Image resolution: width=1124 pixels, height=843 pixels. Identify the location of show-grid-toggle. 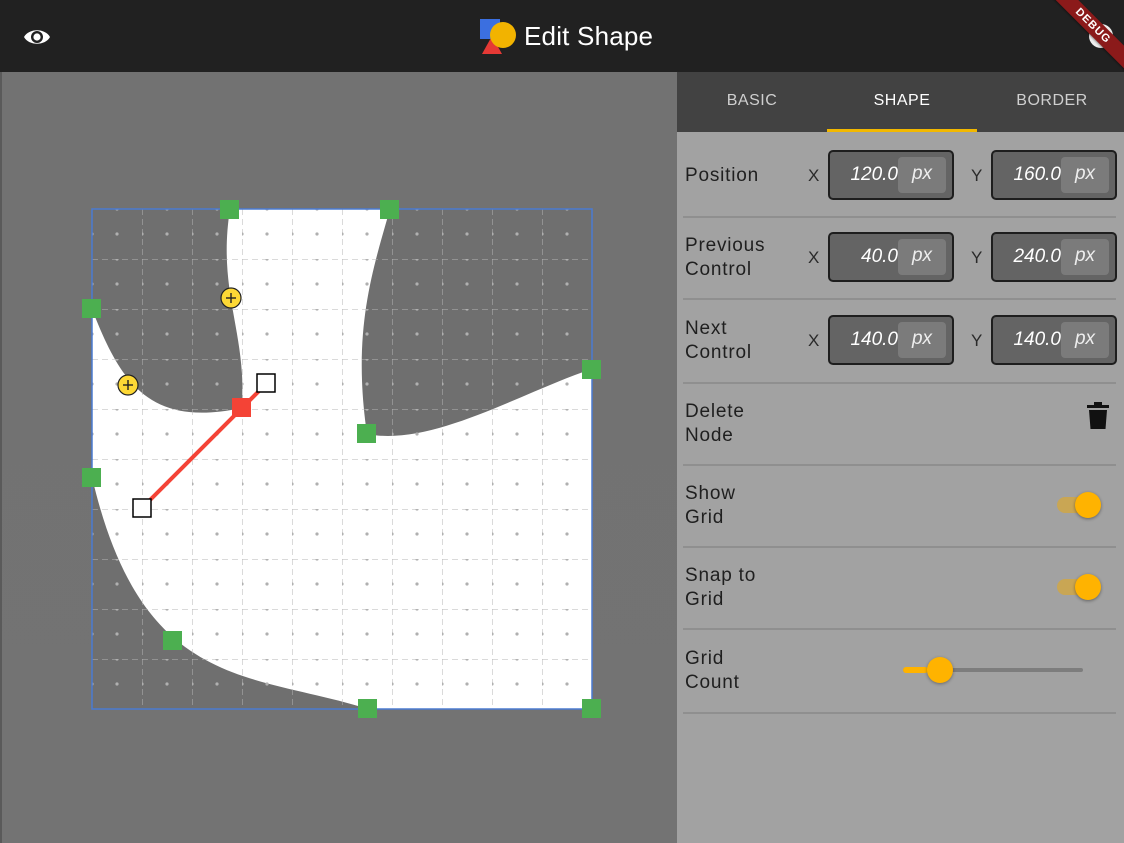
(1079, 505).